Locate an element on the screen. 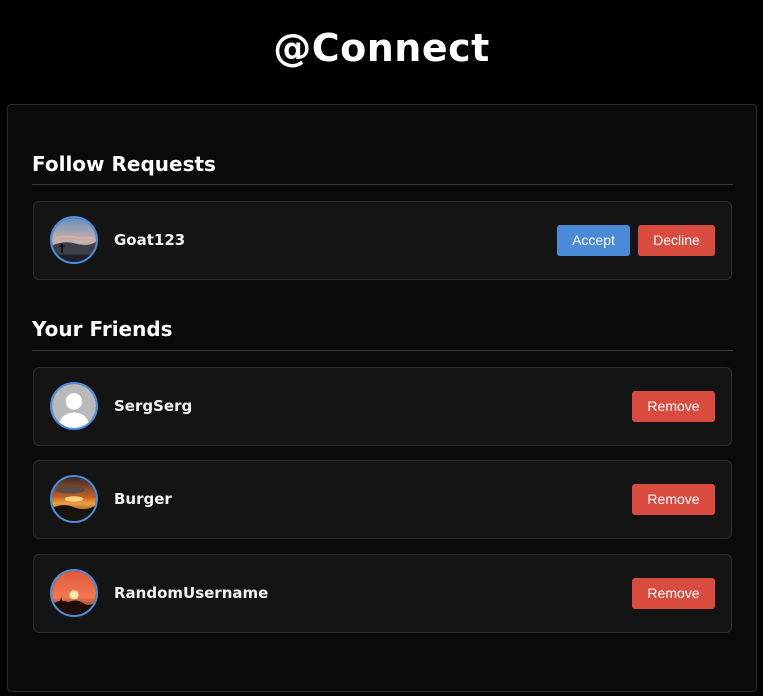 This screenshot has height=696, width=763. username: RandomUsername is located at coordinates (191, 593).